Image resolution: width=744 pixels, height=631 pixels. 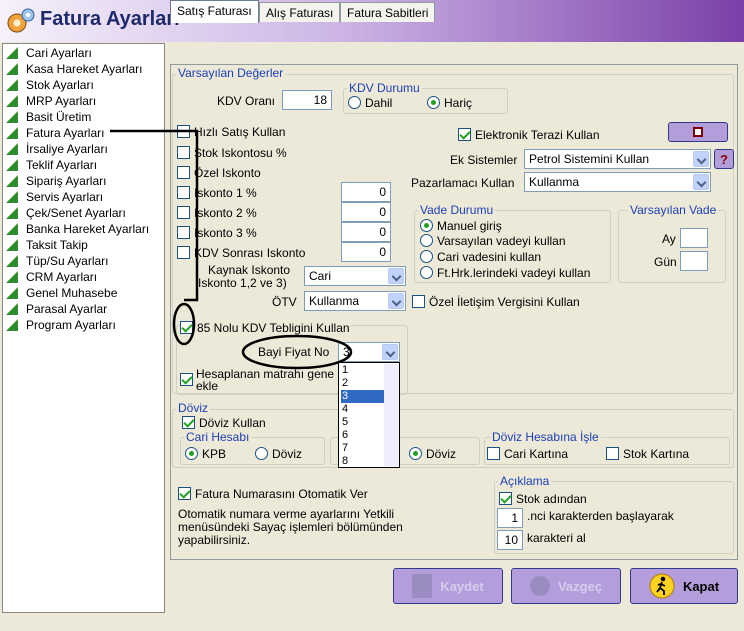 What do you see at coordinates (48, 117) in the screenshot?
I see `sidebar-item: Basit Üretim` at bounding box center [48, 117].